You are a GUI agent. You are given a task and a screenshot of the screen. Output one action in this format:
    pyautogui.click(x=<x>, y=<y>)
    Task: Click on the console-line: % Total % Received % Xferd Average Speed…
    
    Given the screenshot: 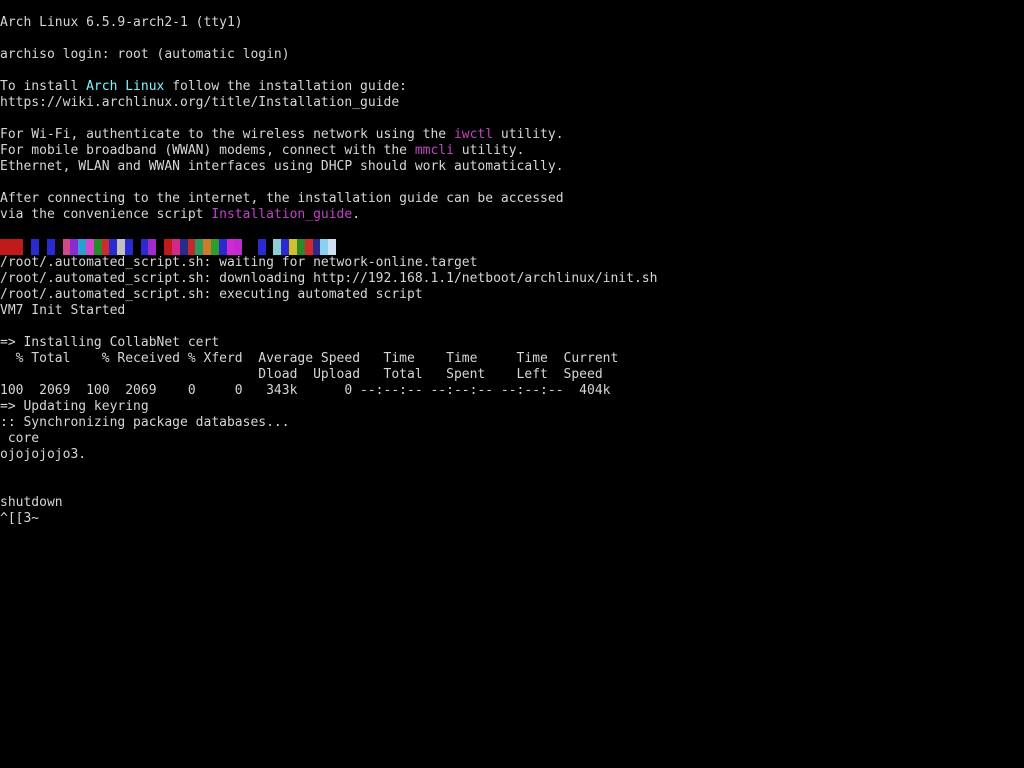 What is the action you would take?
    pyautogui.click(x=512, y=359)
    